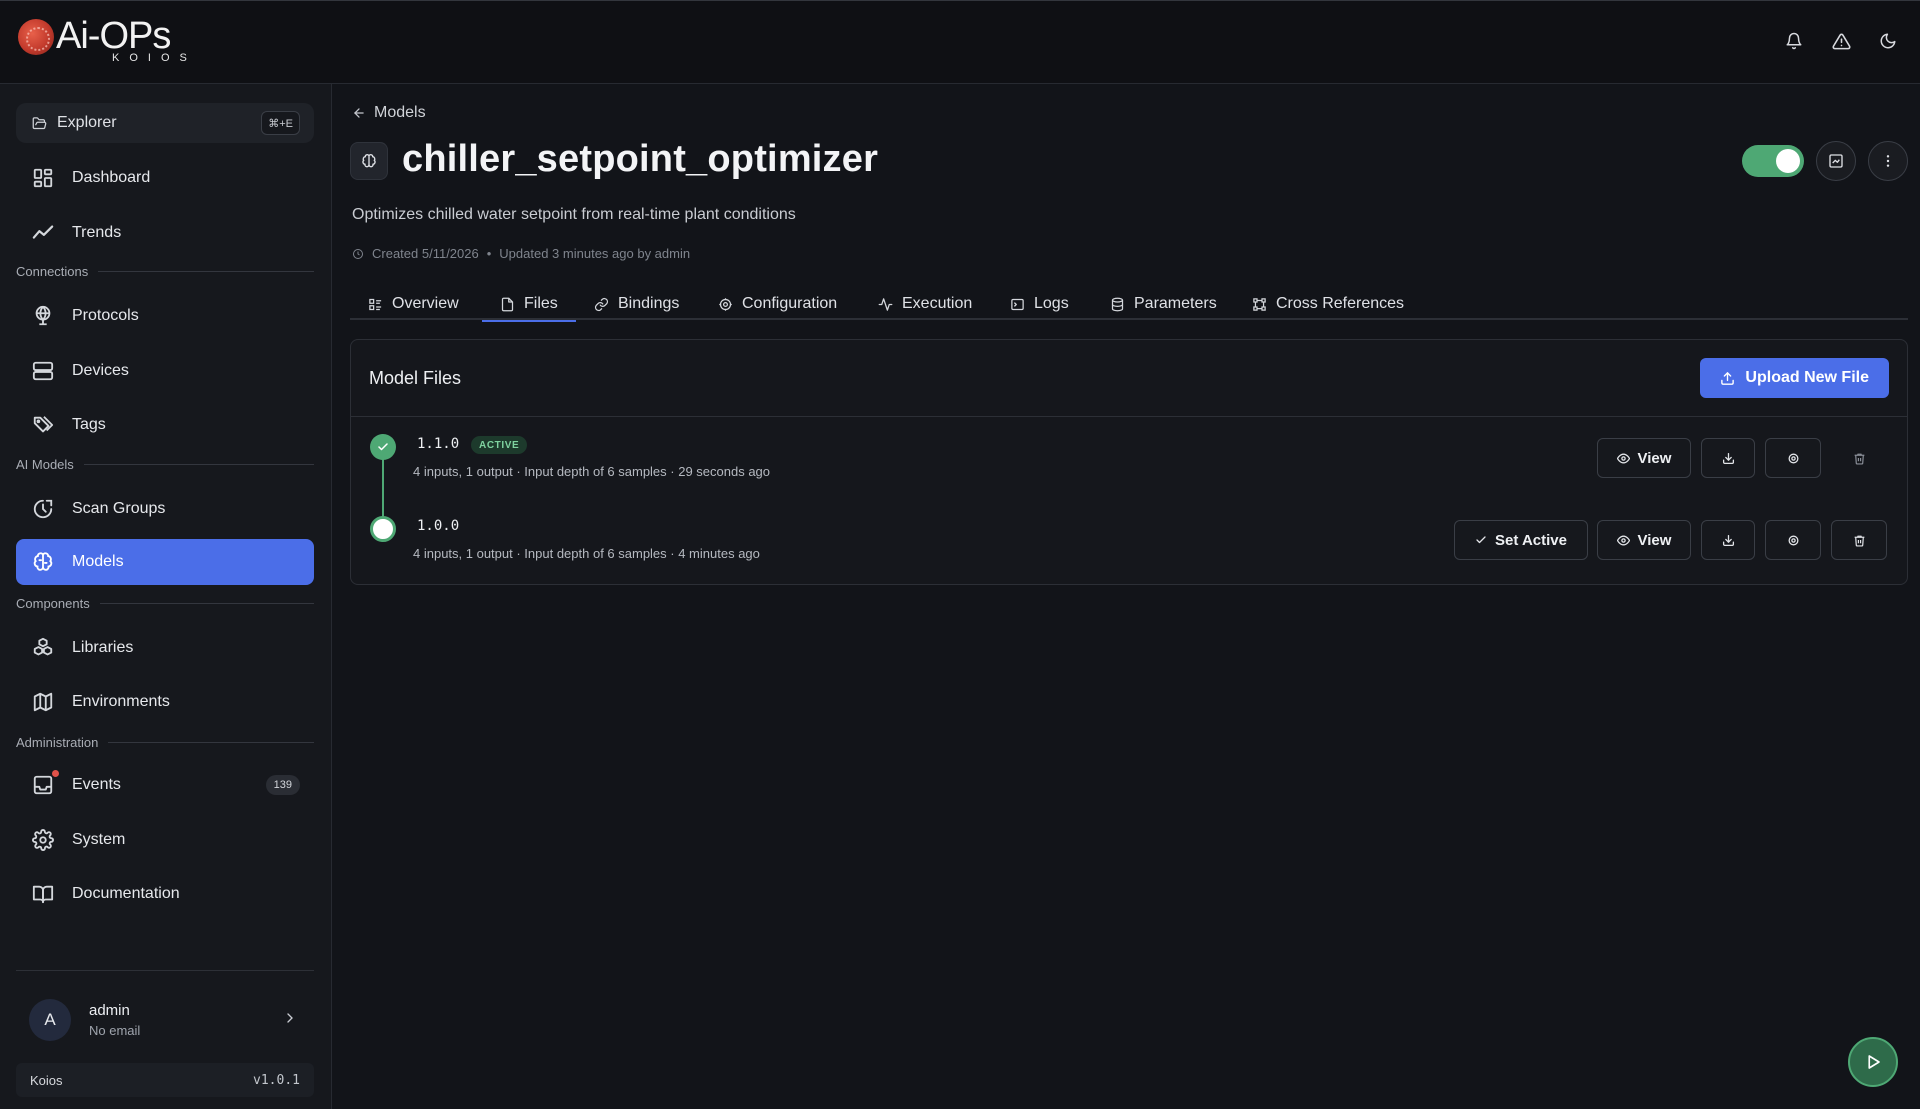 This screenshot has height=1109, width=1920. Describe the element at coordinates (165, 371) in the screenshot. I see `sidebar-item-devices: Devices` at that location.